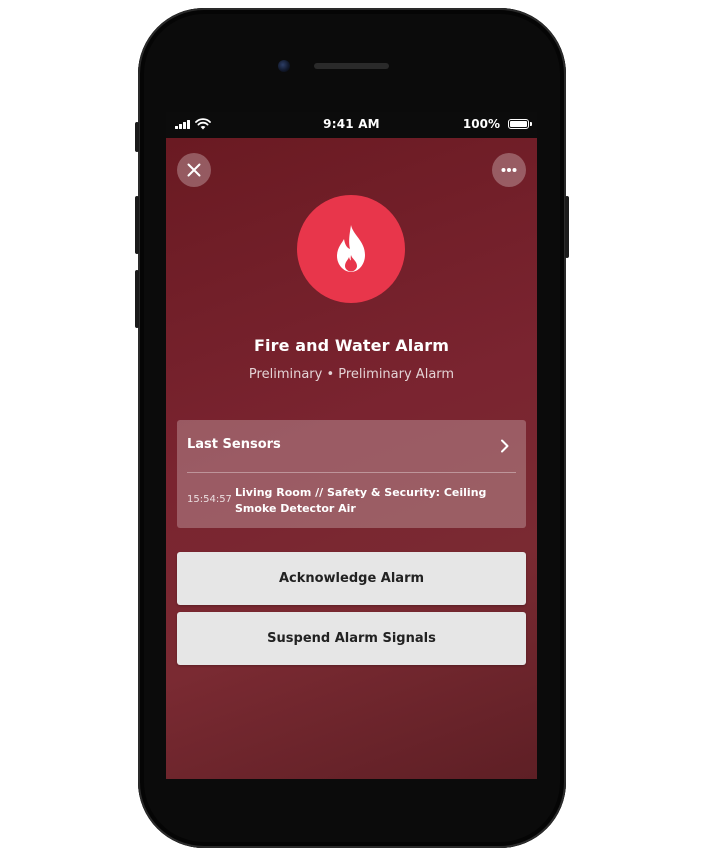  I want to click on status-bar: 9:41 AM 100%, so click(351, 125).